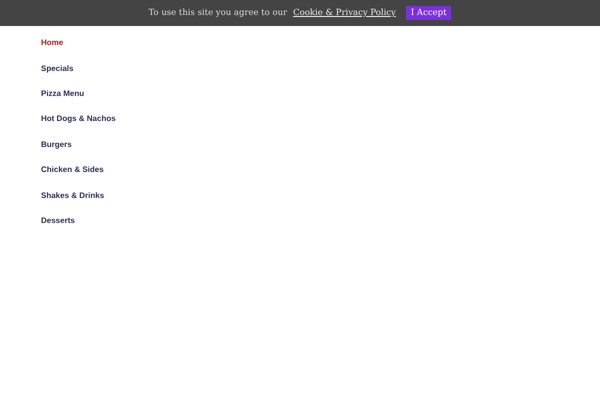  Describe the element at coordinates (429, 13) in the screenshot. I see `accept-button: I Accept` at that location.